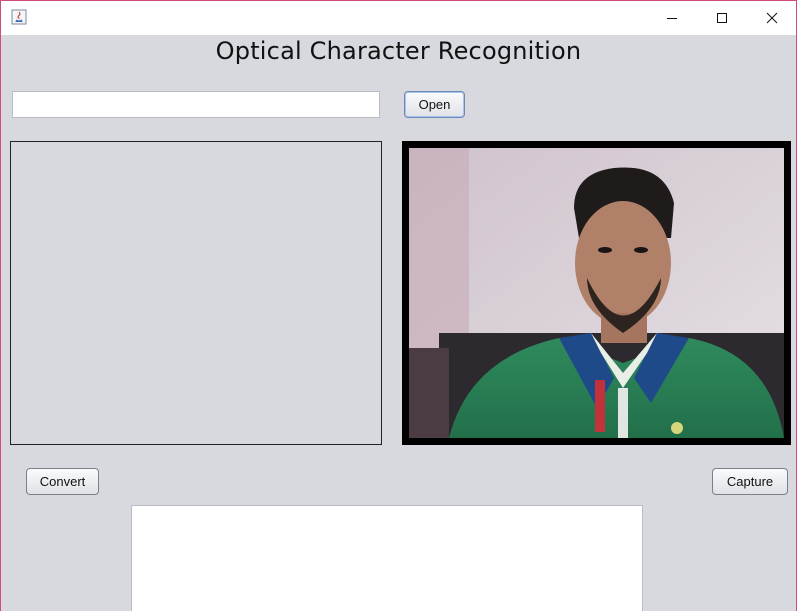 The width and height of the screenshot is (797, 611). What do you see at coordinates (398, 18) in the screenshot?
I see `title-bar` at bounding box center [398, 18].